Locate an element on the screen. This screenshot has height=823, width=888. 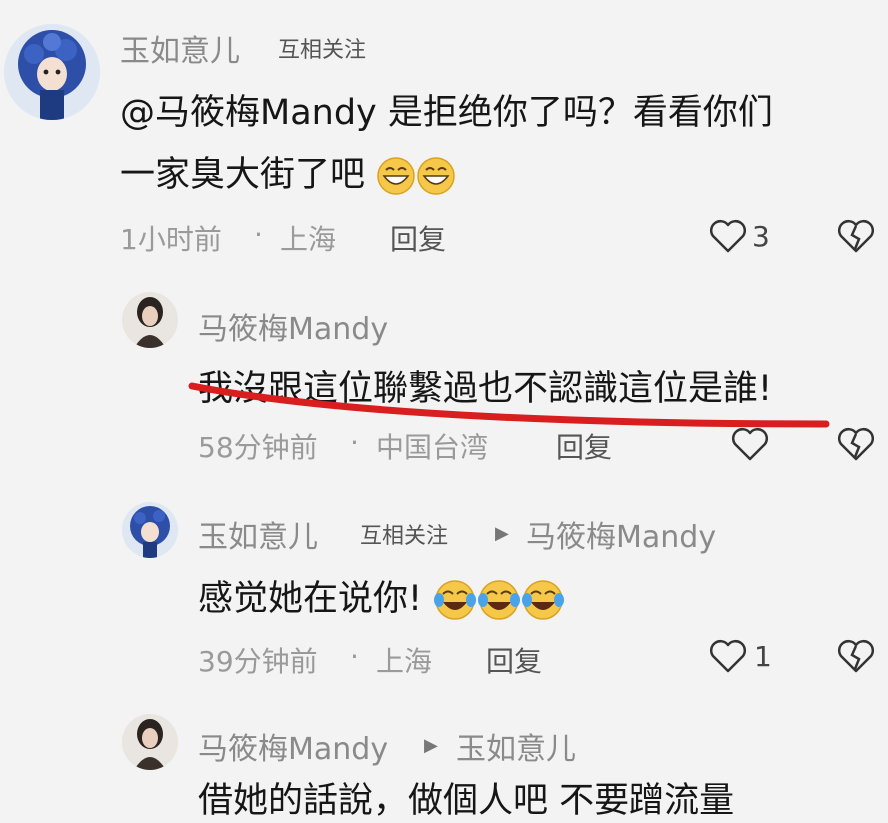
comment-text: 一家臭大街了吧 is located at coordinates (243, 175).